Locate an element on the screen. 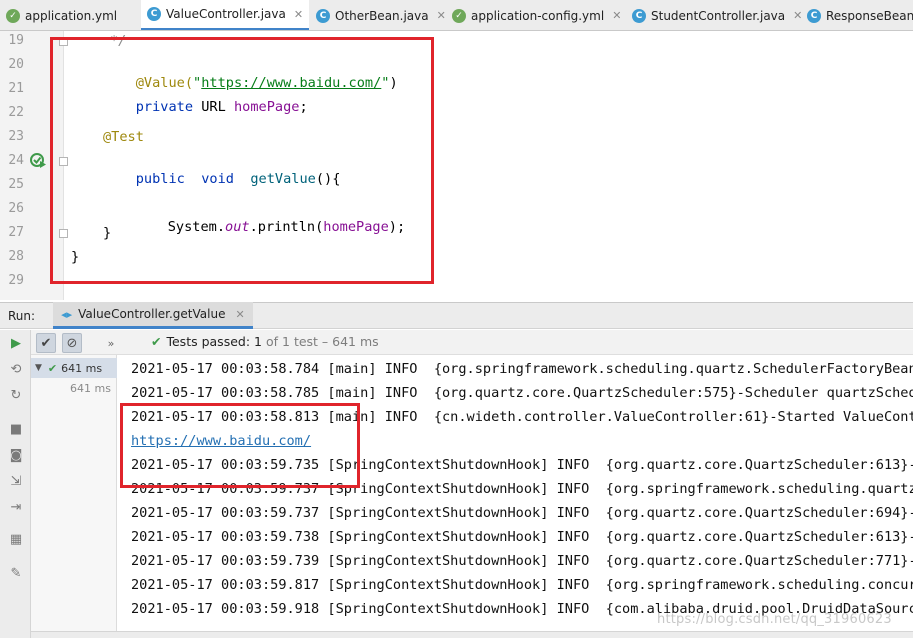 The height and width of the screenshot is (638, 913). line-number: 28 is located at coordinates (16, 256).